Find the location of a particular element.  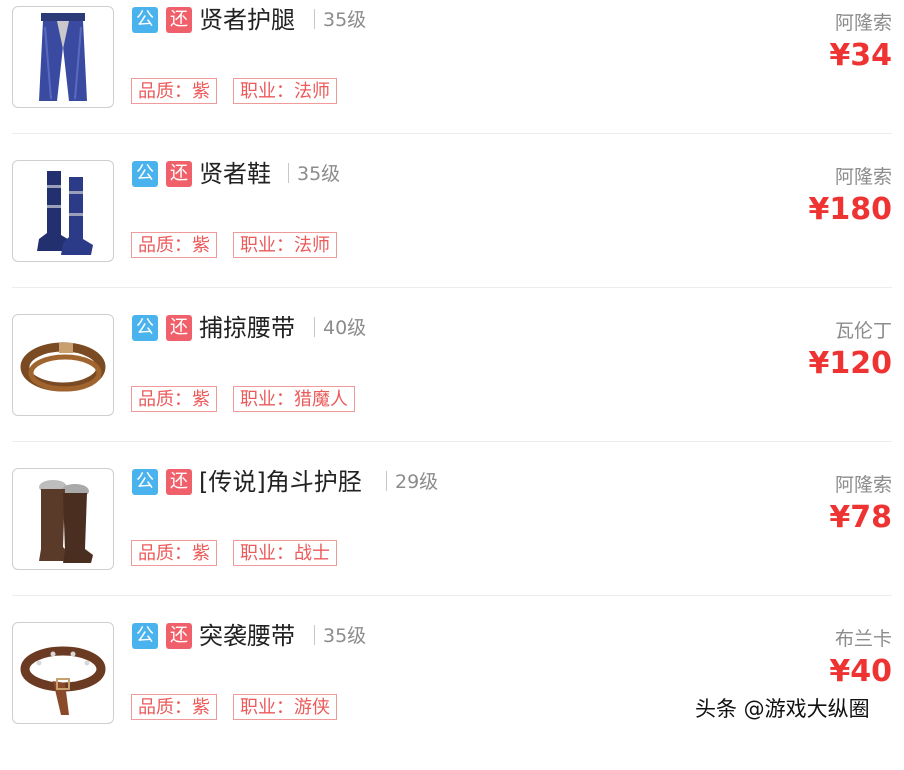

item-level-group: 29级 is located at coordinates (412, 482).